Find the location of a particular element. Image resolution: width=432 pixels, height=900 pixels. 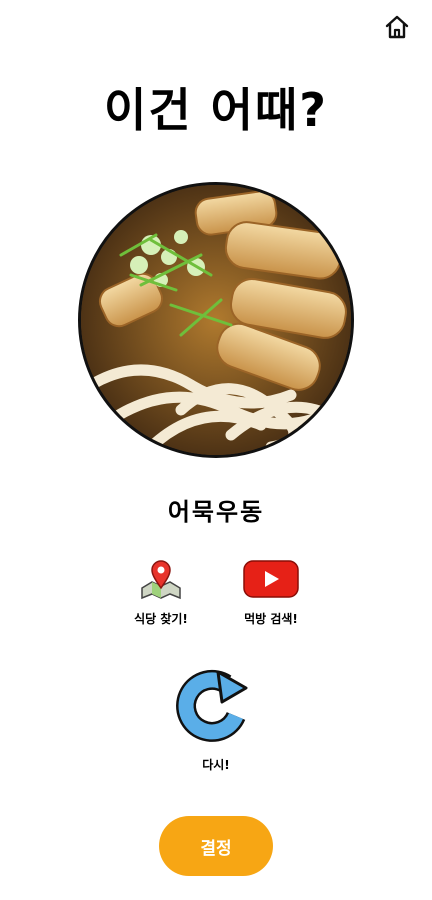

mukbang-search-label: 먹방 검색! is located at coordinates (271, 619).